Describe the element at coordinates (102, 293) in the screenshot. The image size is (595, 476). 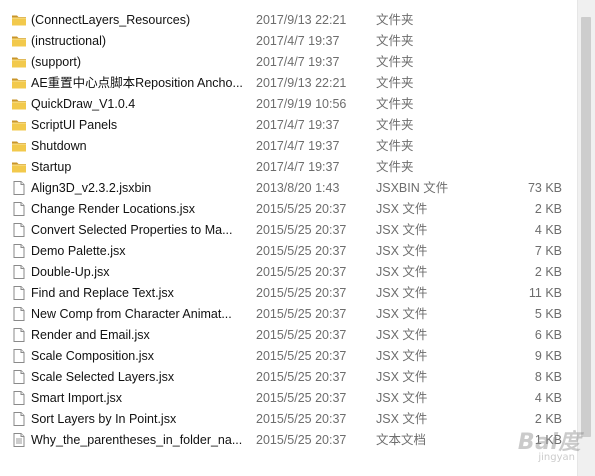
I see `file-name: Find and Replace Text.jsx` at that location.